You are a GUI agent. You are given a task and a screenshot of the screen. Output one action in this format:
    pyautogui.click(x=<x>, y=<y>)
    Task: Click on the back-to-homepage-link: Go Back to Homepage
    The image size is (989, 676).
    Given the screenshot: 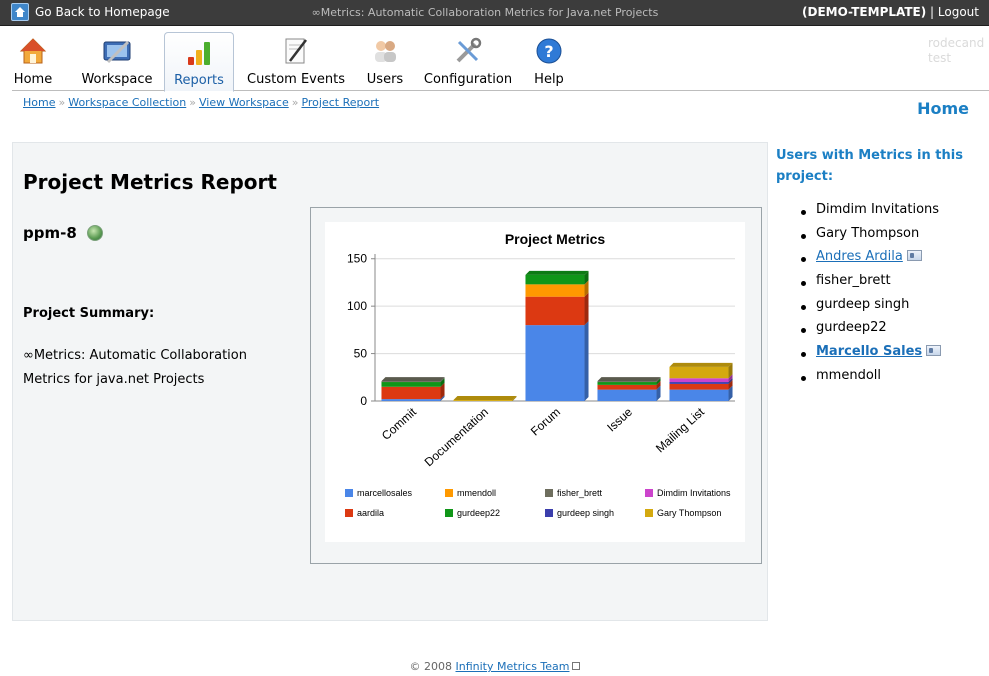 What is the action you would take?
    pyautogui.click(x=102, y=12)
    